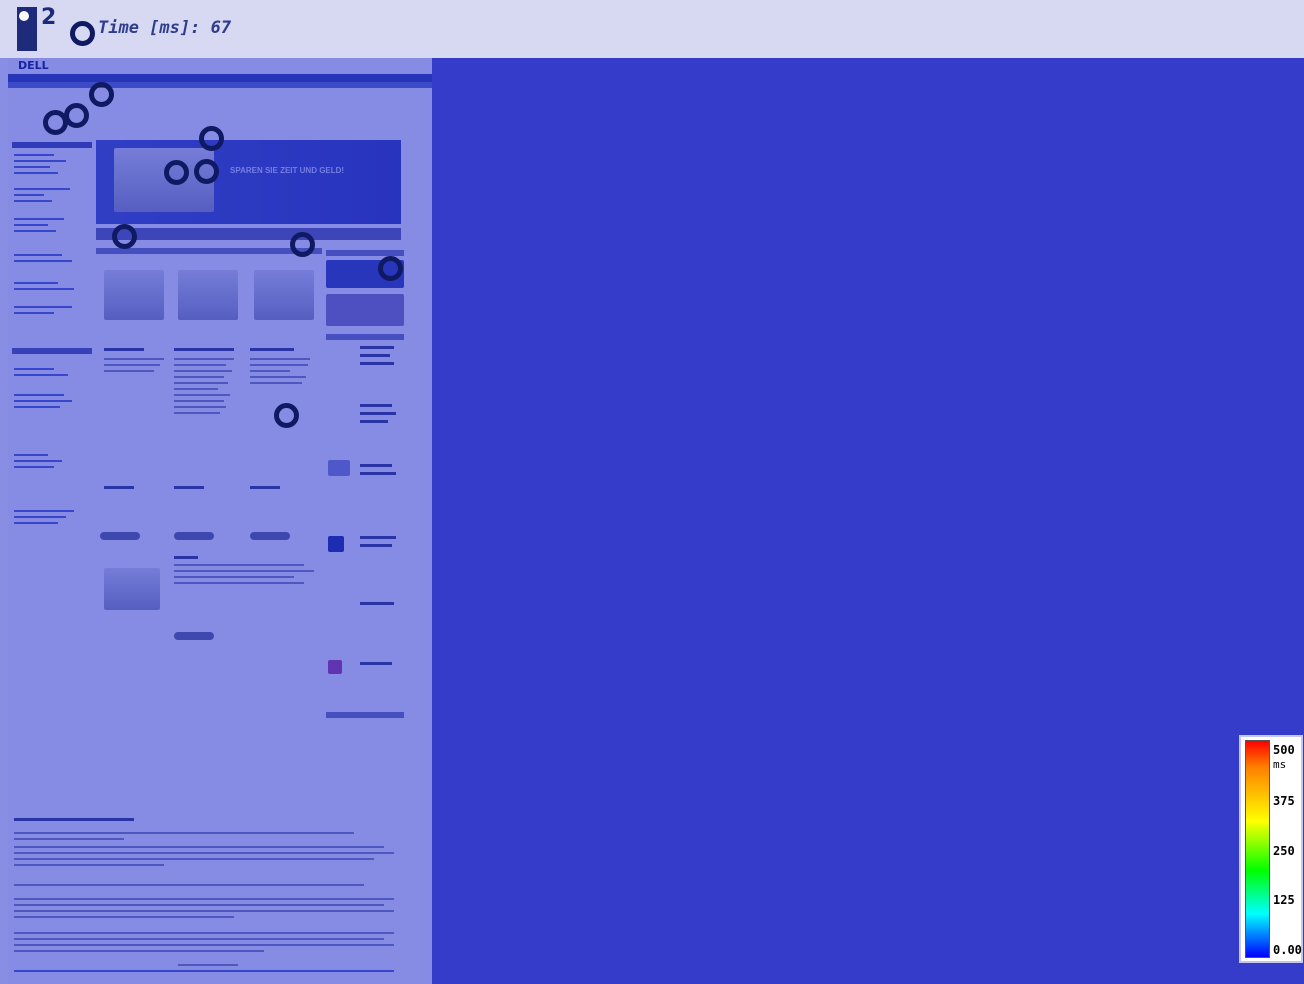 This screenshot has width=1304, height=984. I want to click on legend-tick-375: 375, so click(1284, 801).